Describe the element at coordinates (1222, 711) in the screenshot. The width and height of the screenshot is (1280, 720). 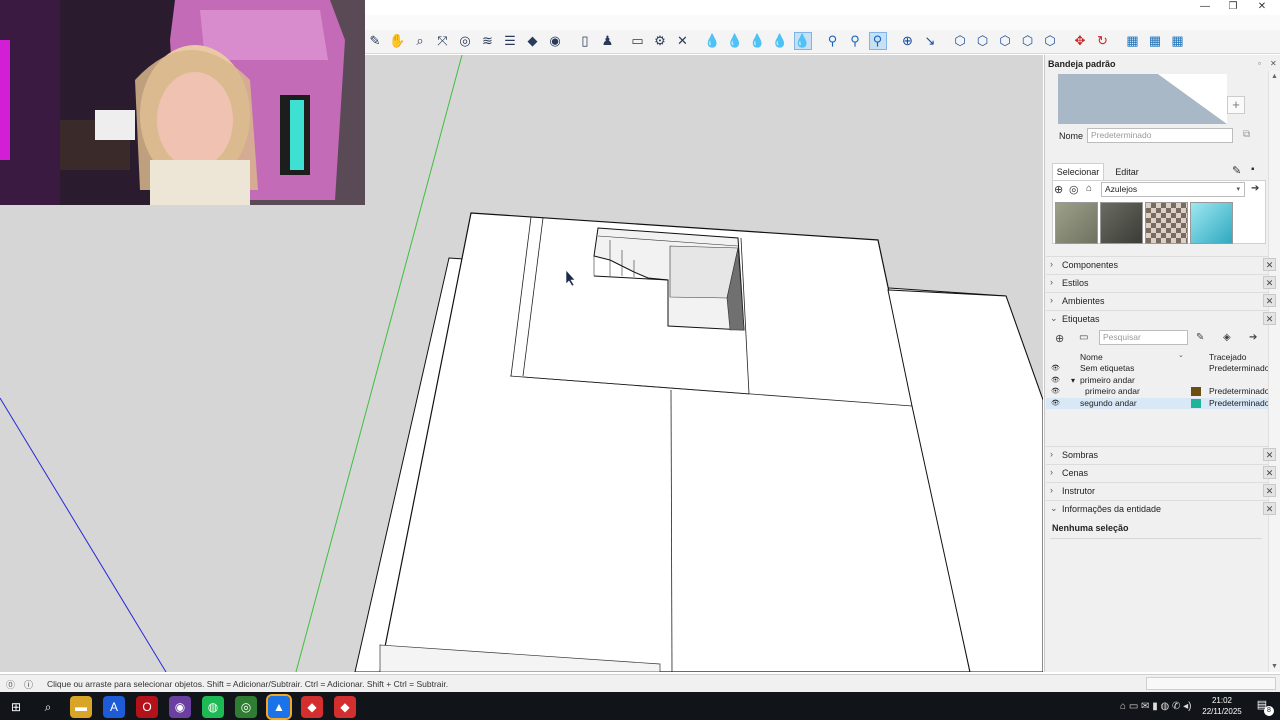
I see `clock-date: 22/11/2025` at that location.